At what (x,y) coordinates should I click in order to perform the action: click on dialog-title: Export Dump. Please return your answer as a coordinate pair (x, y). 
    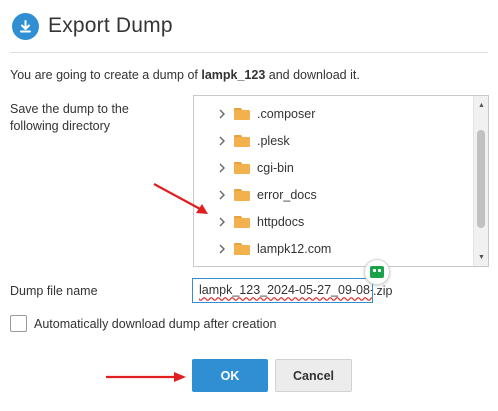
    Looking at the image, I should click on (110, 25).